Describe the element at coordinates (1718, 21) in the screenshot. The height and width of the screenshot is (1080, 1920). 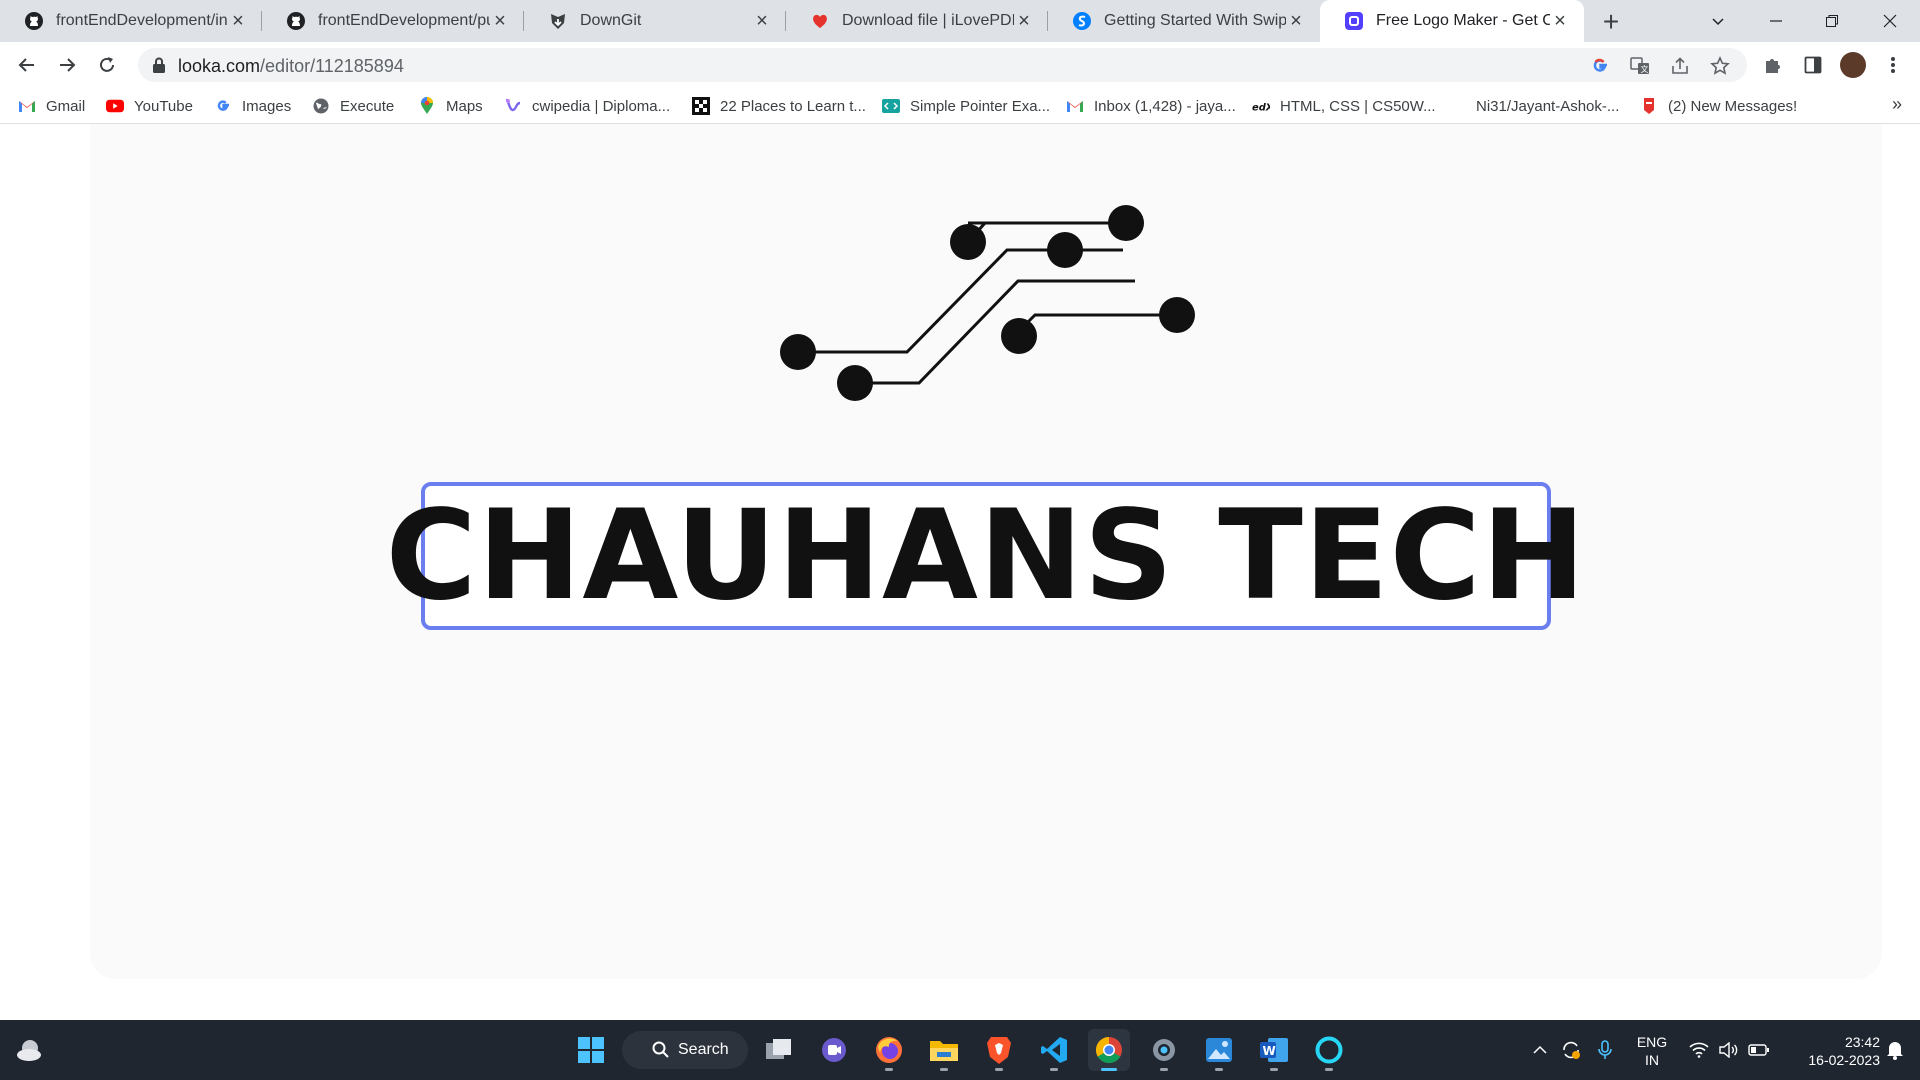
I see `tab-search-button` at that location.